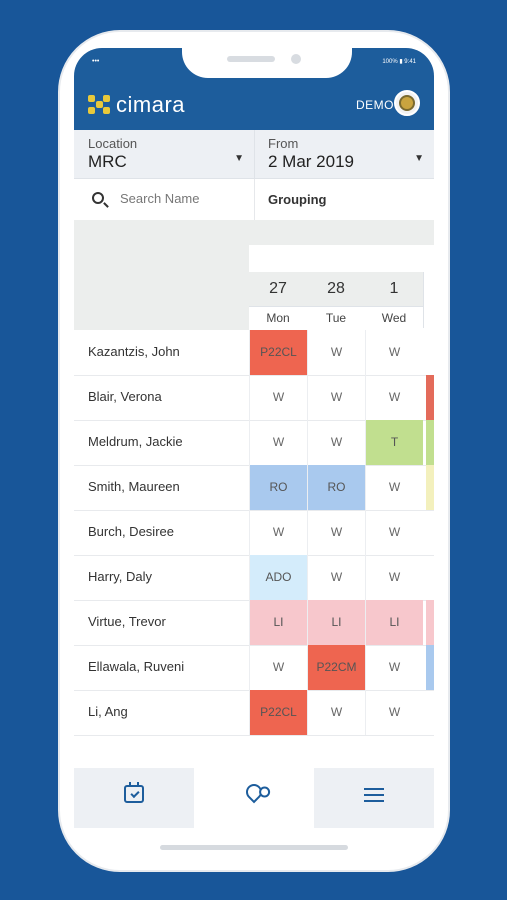 This screenshot has width=507, height=900. I want to click on employee-name: Li, Ang, so click(108, 711).